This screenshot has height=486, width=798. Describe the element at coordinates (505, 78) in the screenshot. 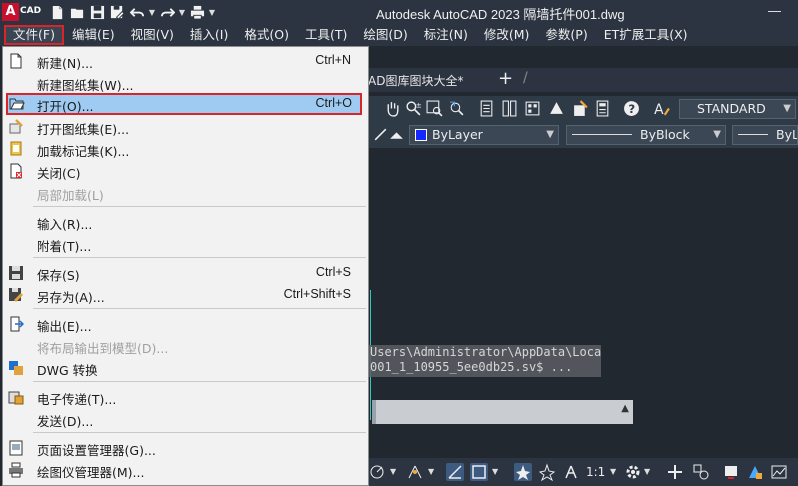

I see `new-tab-button: +` at that location.